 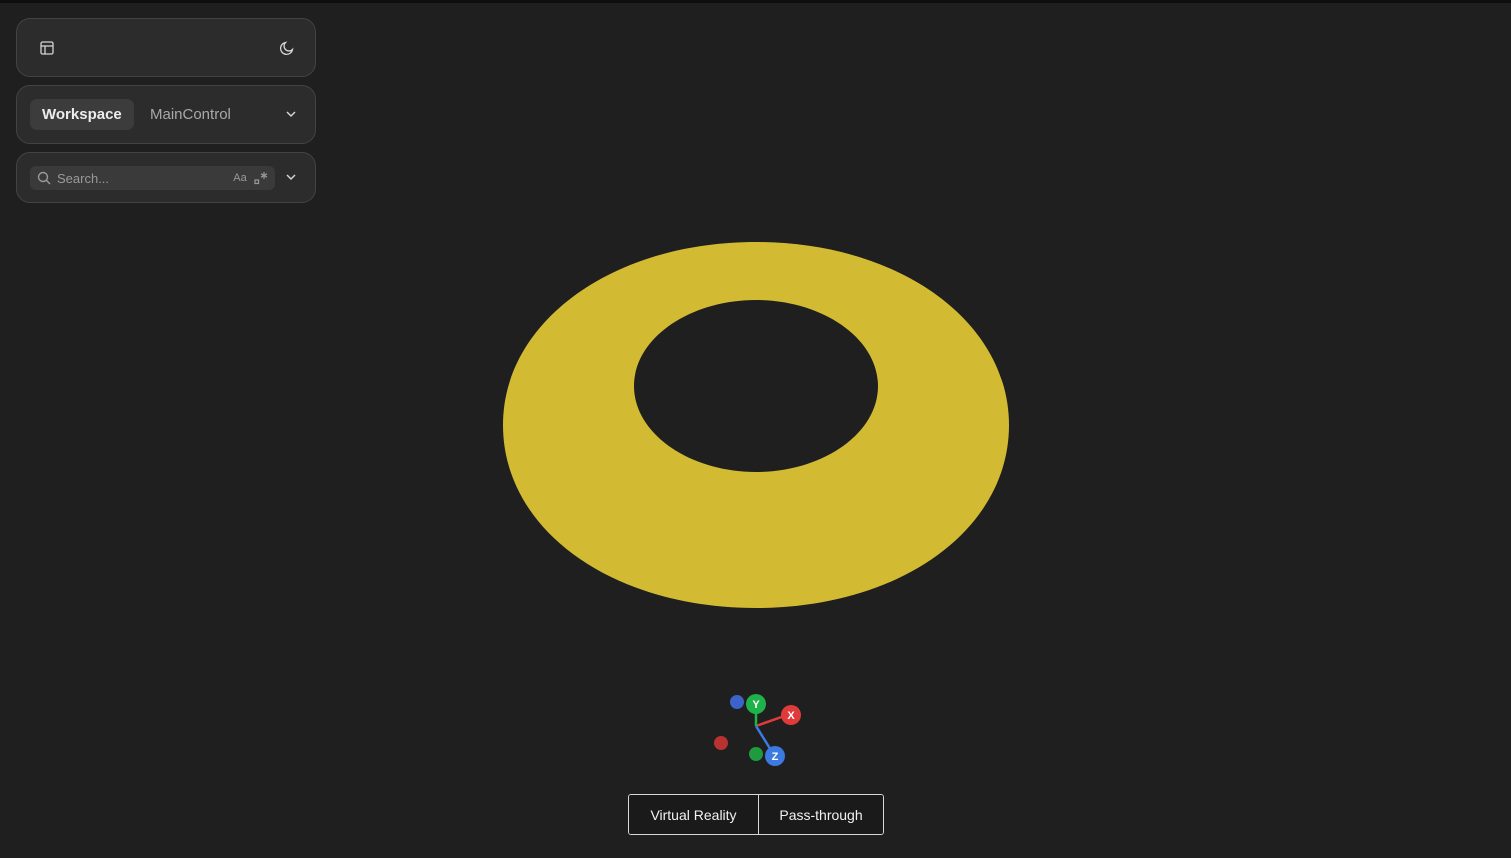 What do you see at coordinates (756, 754) in the screenshot?
I see `axis-neg-y-handle` at bounding box center [756, 754].